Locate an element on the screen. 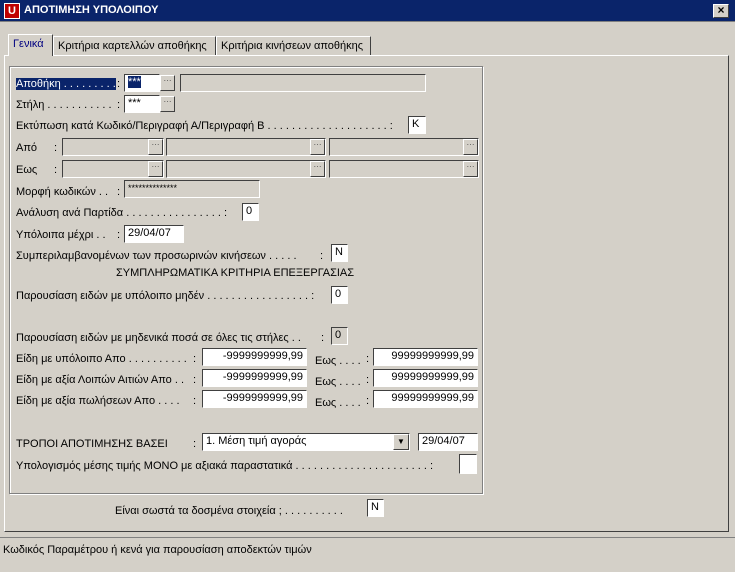 This screenshot has width=735, height=572. from-code-lookup-button: ··· is located at coordinates (155, 147).